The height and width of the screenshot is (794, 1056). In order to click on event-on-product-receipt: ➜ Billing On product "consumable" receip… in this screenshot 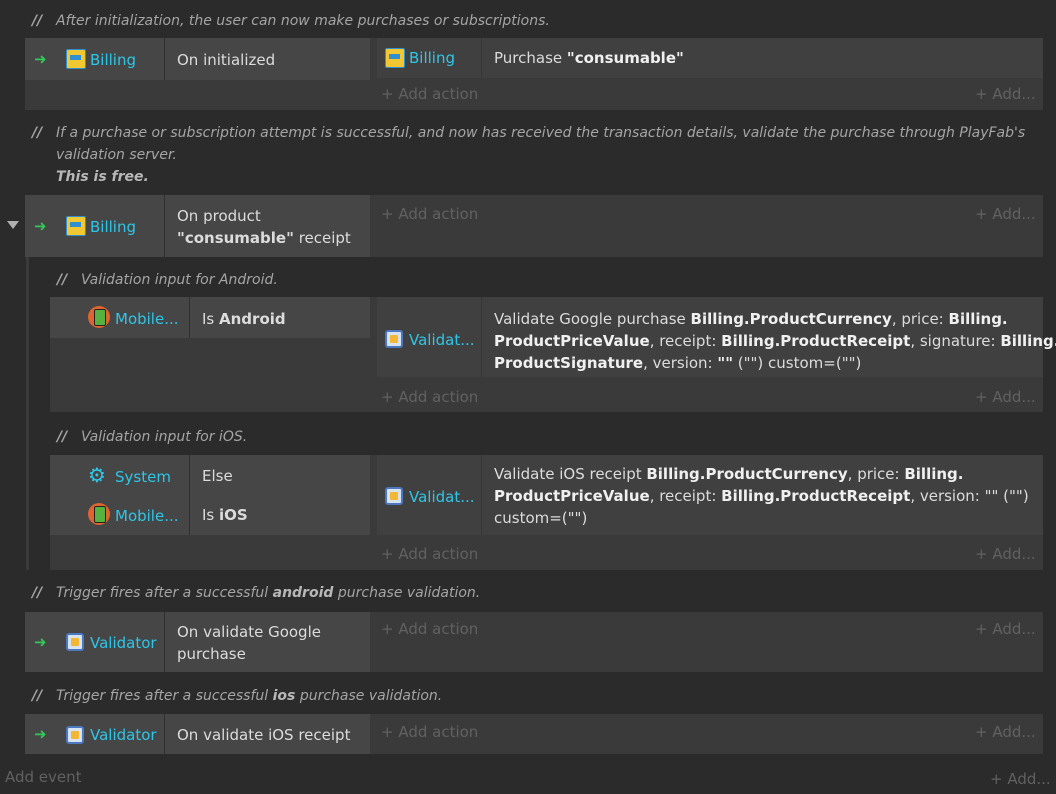, I will do `click(534, 226)`.